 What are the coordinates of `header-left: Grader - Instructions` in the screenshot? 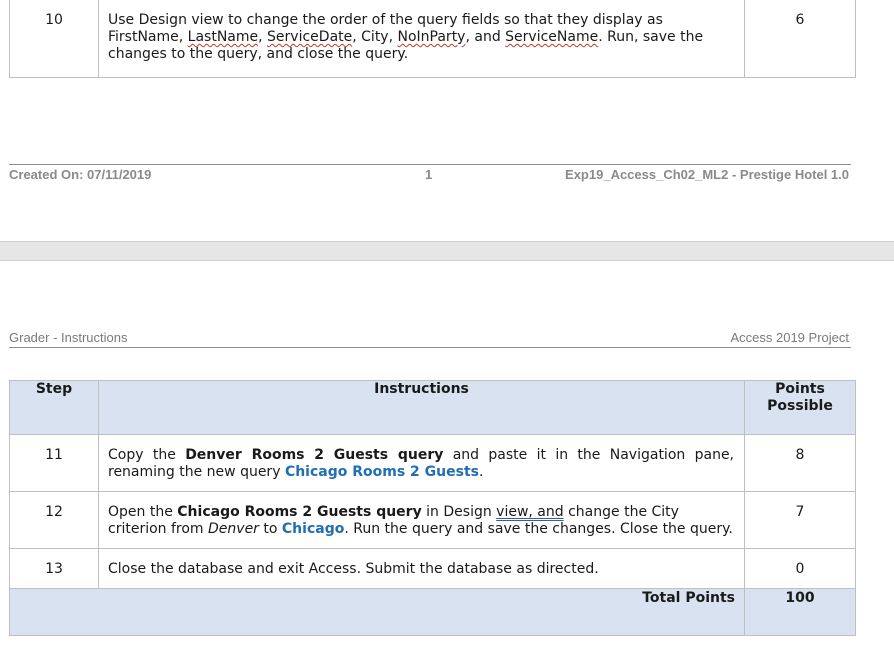 It's located at (68, 337).